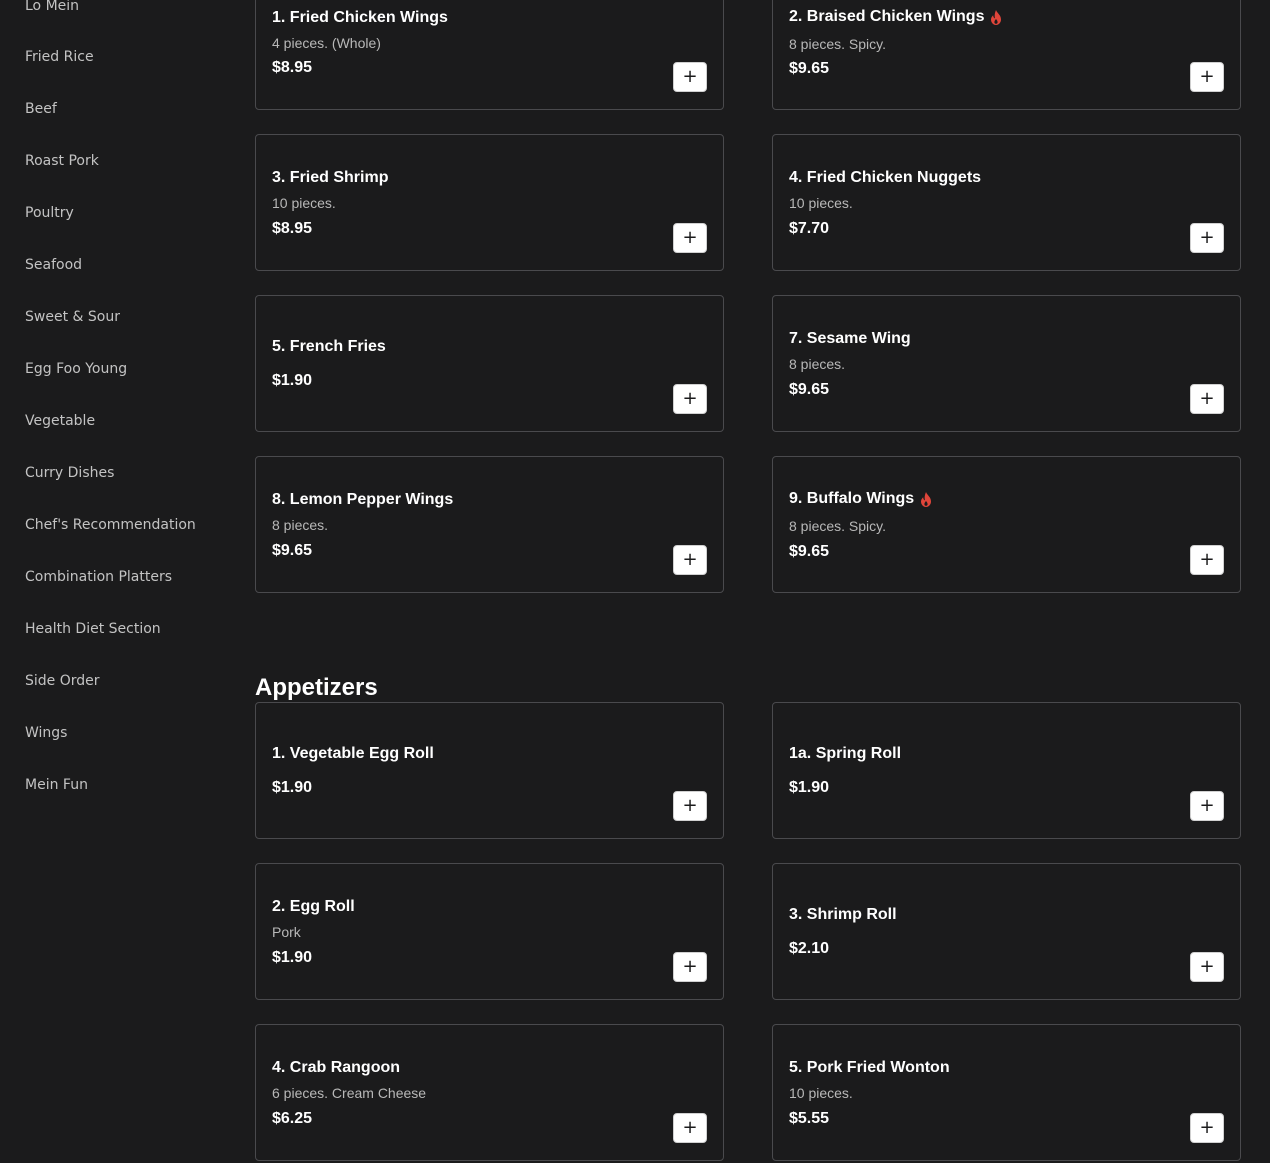 The height and width of the screenshot is (1163, 1270). Describe the element at coordinates (1006, 363) in the screenshot. I see `menu-item-card: 7. Sesame Wing 8 pieces. $9.65 +` at that location.